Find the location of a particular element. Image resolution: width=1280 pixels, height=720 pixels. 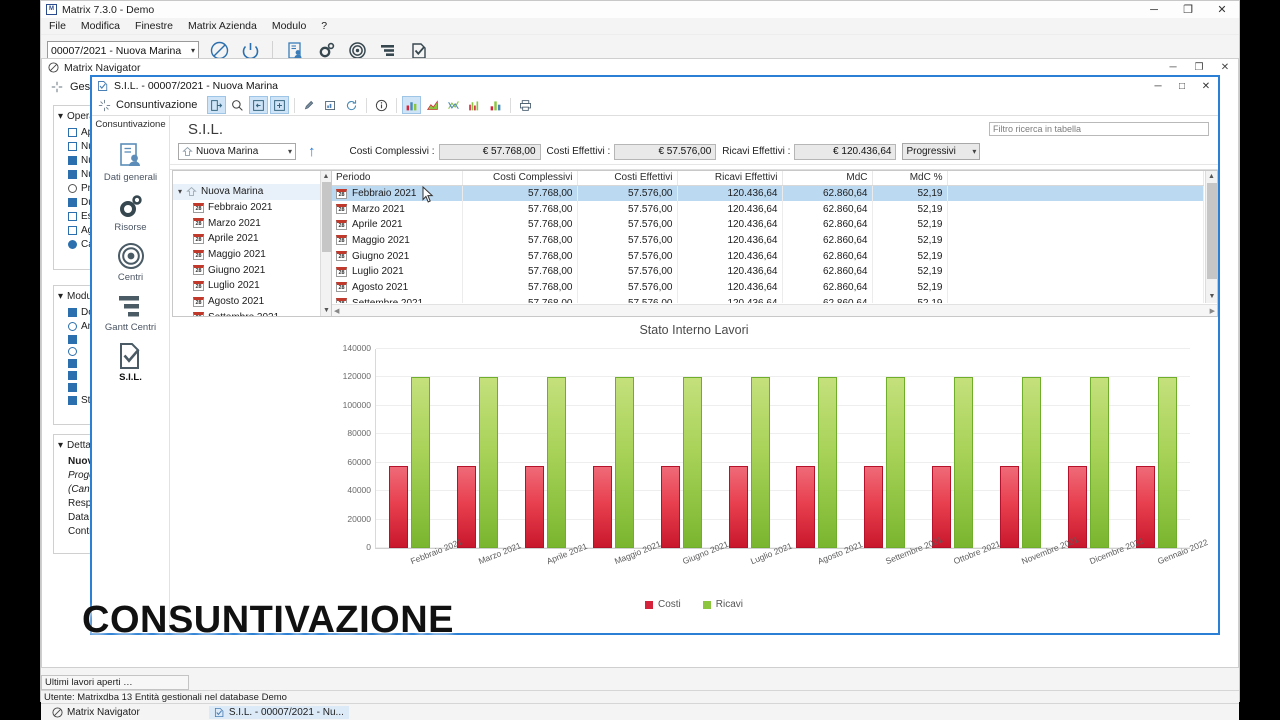

minimize-button: ─ is located at coordinates (1154, 9).